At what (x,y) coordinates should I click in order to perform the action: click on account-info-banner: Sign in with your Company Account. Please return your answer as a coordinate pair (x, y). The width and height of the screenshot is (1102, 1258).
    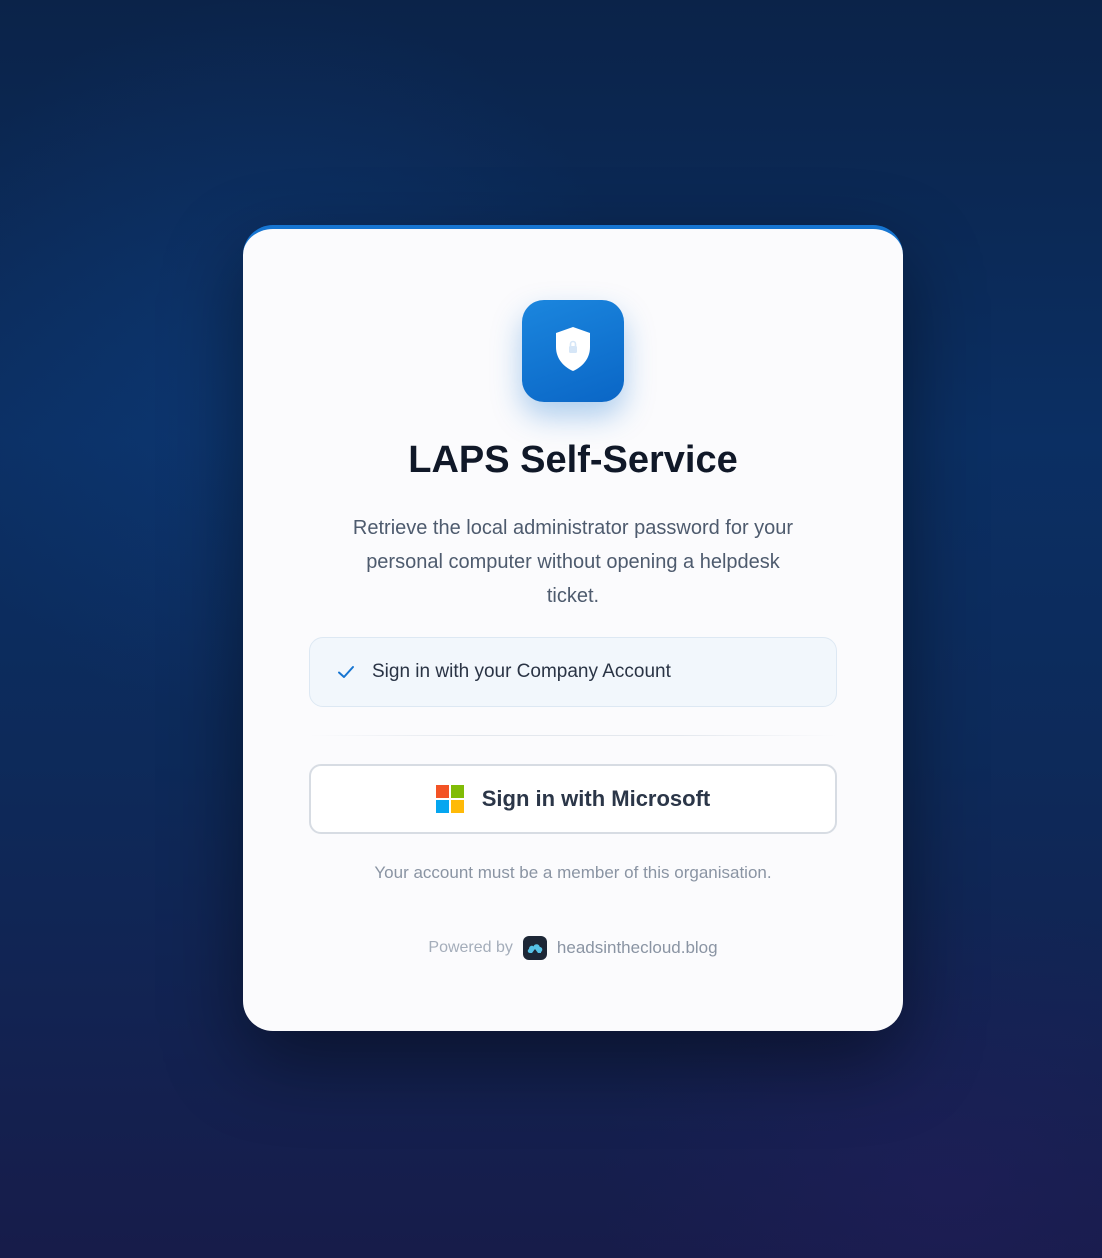
    Looking at the image, I should click on (573, 672).